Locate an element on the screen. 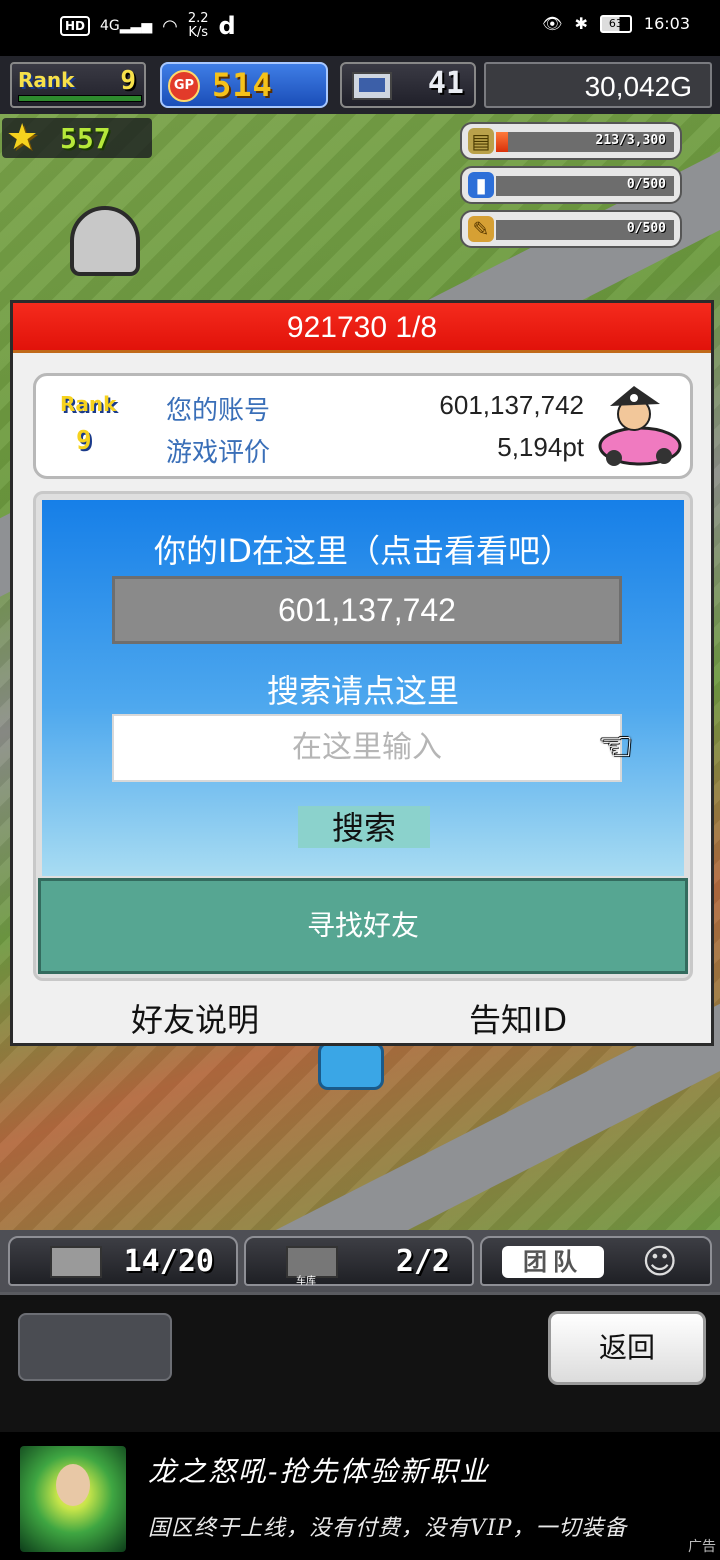 Image resolution: width=720 pixels, height=1560 pixels. dialog-header: 921730 1/8 is located at coordinates (362, 328).